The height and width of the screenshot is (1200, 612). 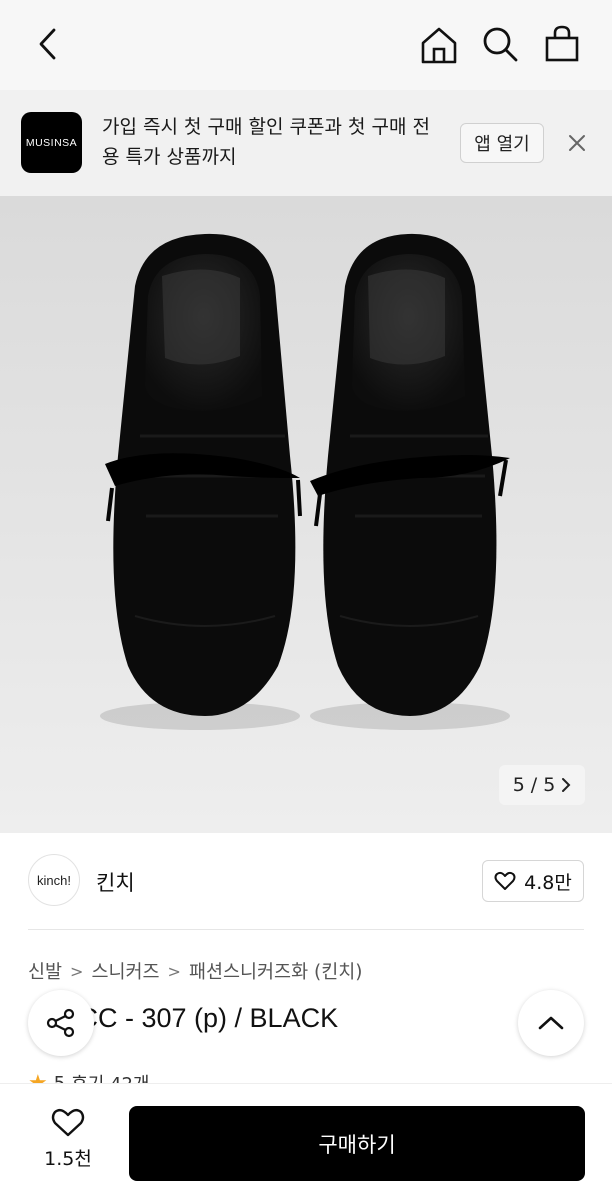 I want to click on image-counter-total: 5, so click(x=549, y=785).